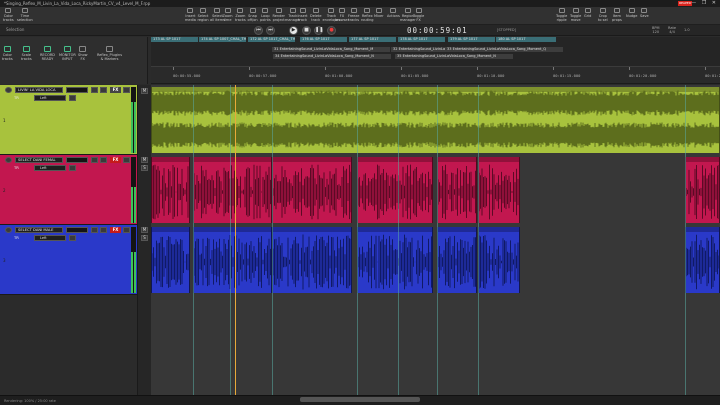  What do you see at coordinates (575, 15) in the screenshot?
I see `toolbar-button-right-1: Toggle move` at bounding box center [575, 15].